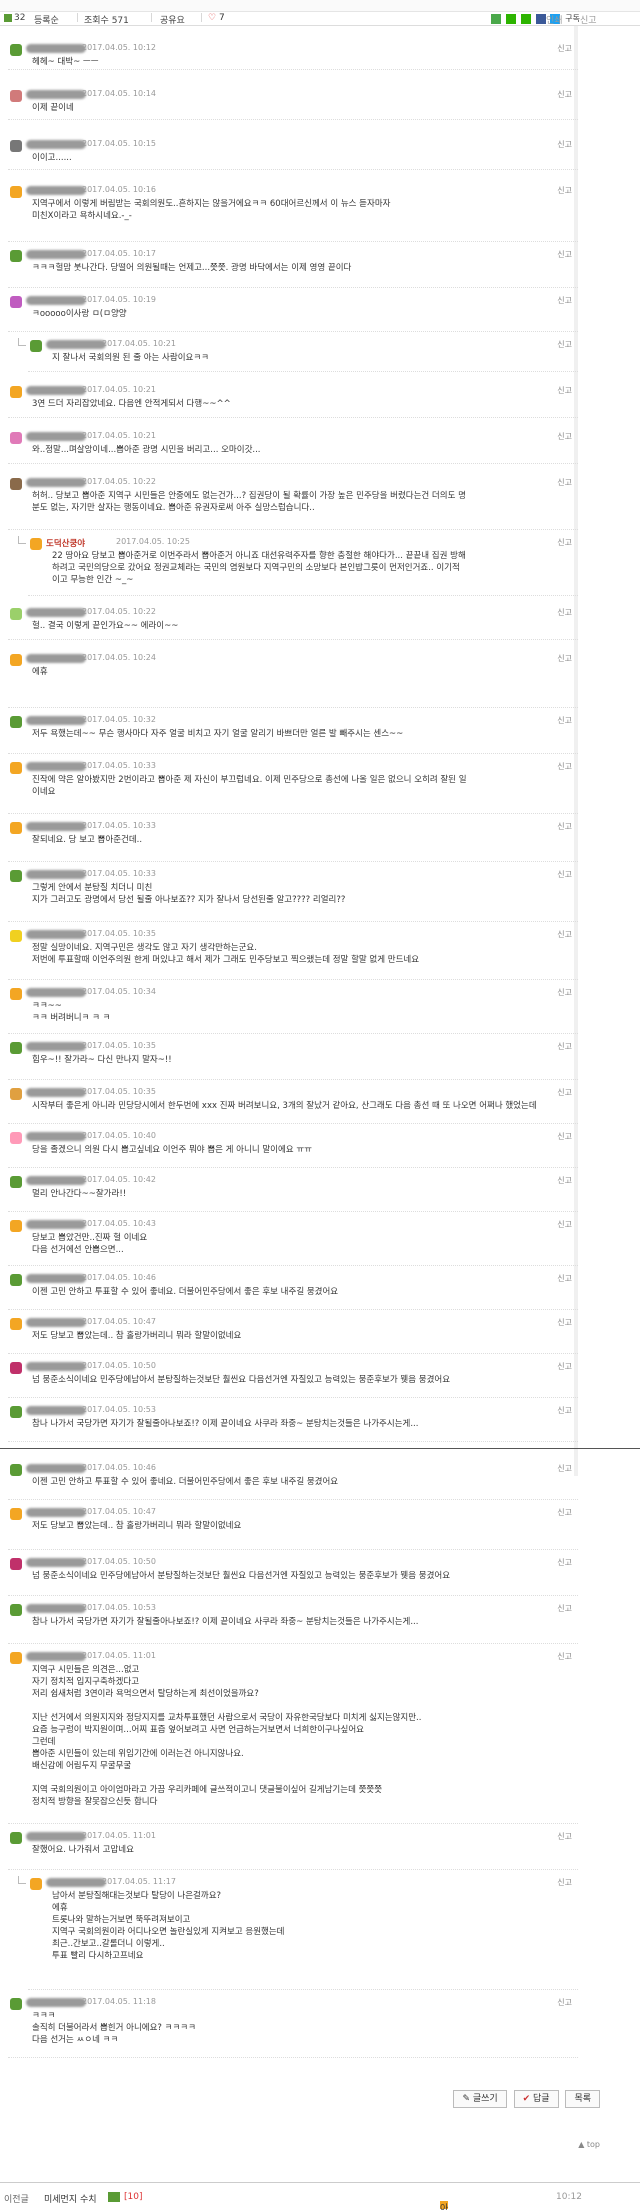 This screenshot has height=2210, width=640. What do you see at coordinates (536, 2099) in the screenshot?
I see `reply-button: ✔ 답글` at bounding box center [536, 2099].